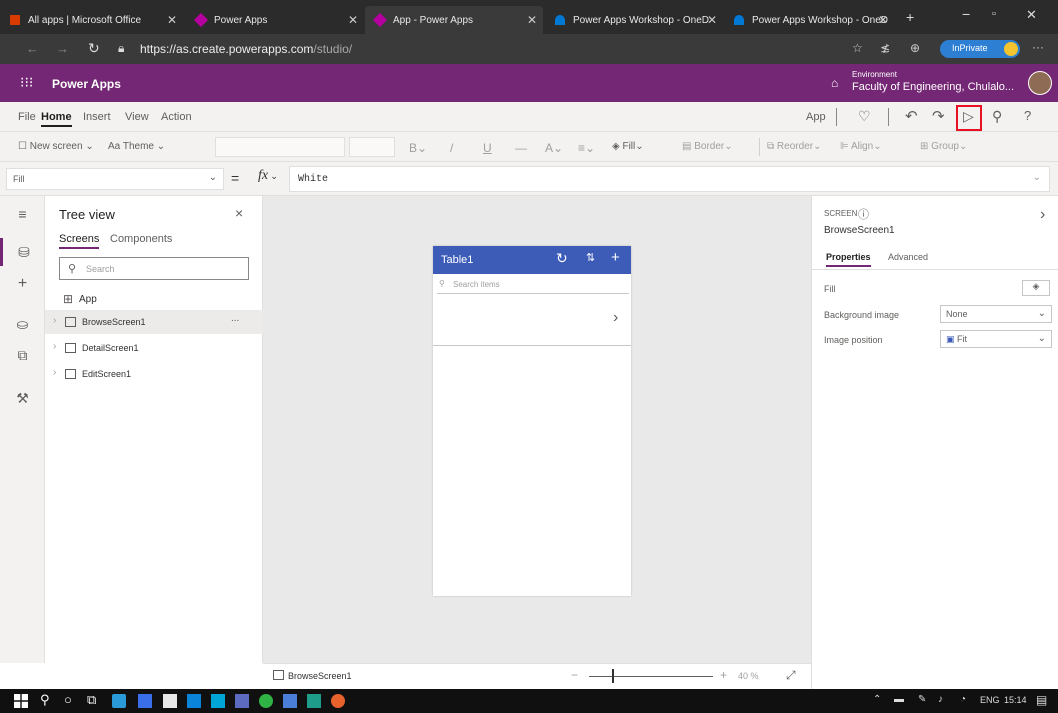 The width and height of the screenshot is (1058, 713). Describe the element at coordinates (88, 299) in the screenshot. I see `tree-item-app: App` at that location.